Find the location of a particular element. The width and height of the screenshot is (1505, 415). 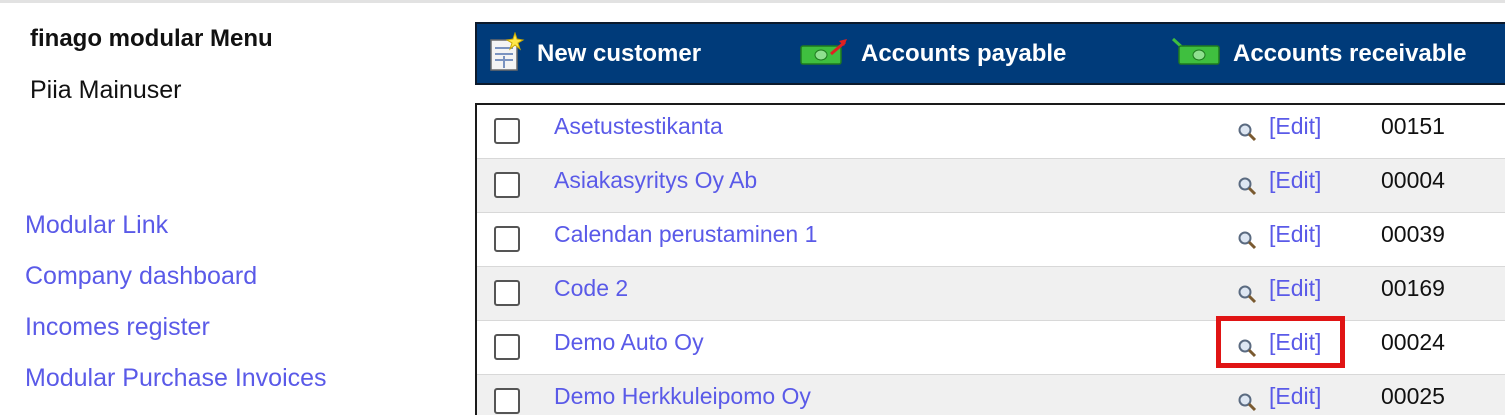

money-in-icon is located at coordinates (1196, 54).